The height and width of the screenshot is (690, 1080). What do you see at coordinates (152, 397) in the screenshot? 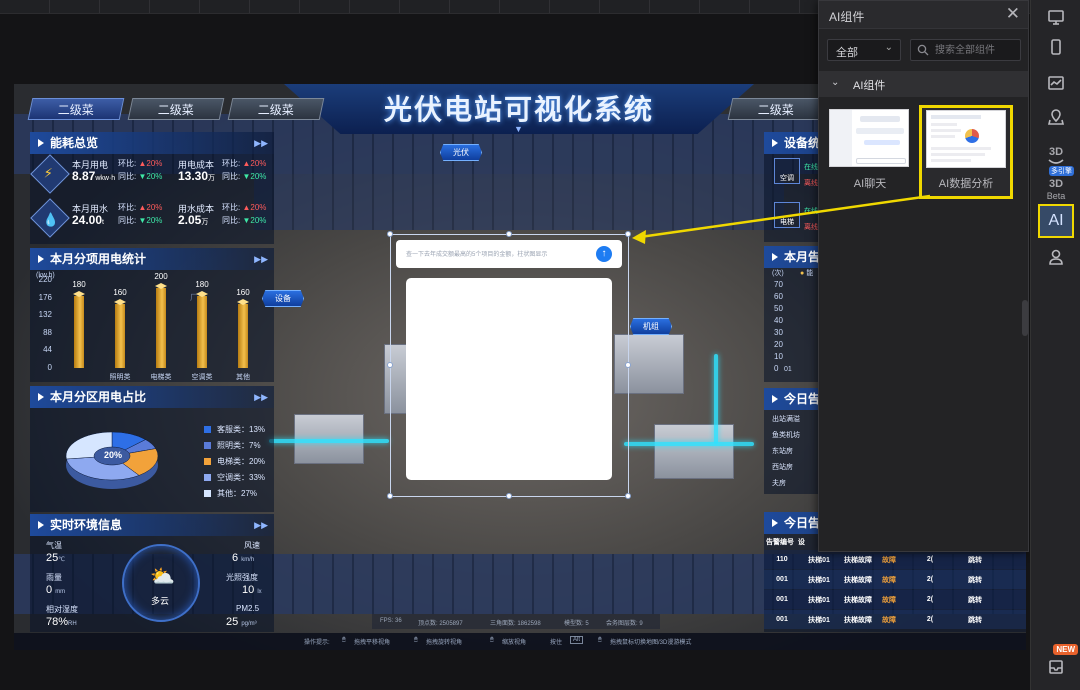
I see `panel-title: 本月分区用电占比 ▶▶` at bounding box center [152, 397].